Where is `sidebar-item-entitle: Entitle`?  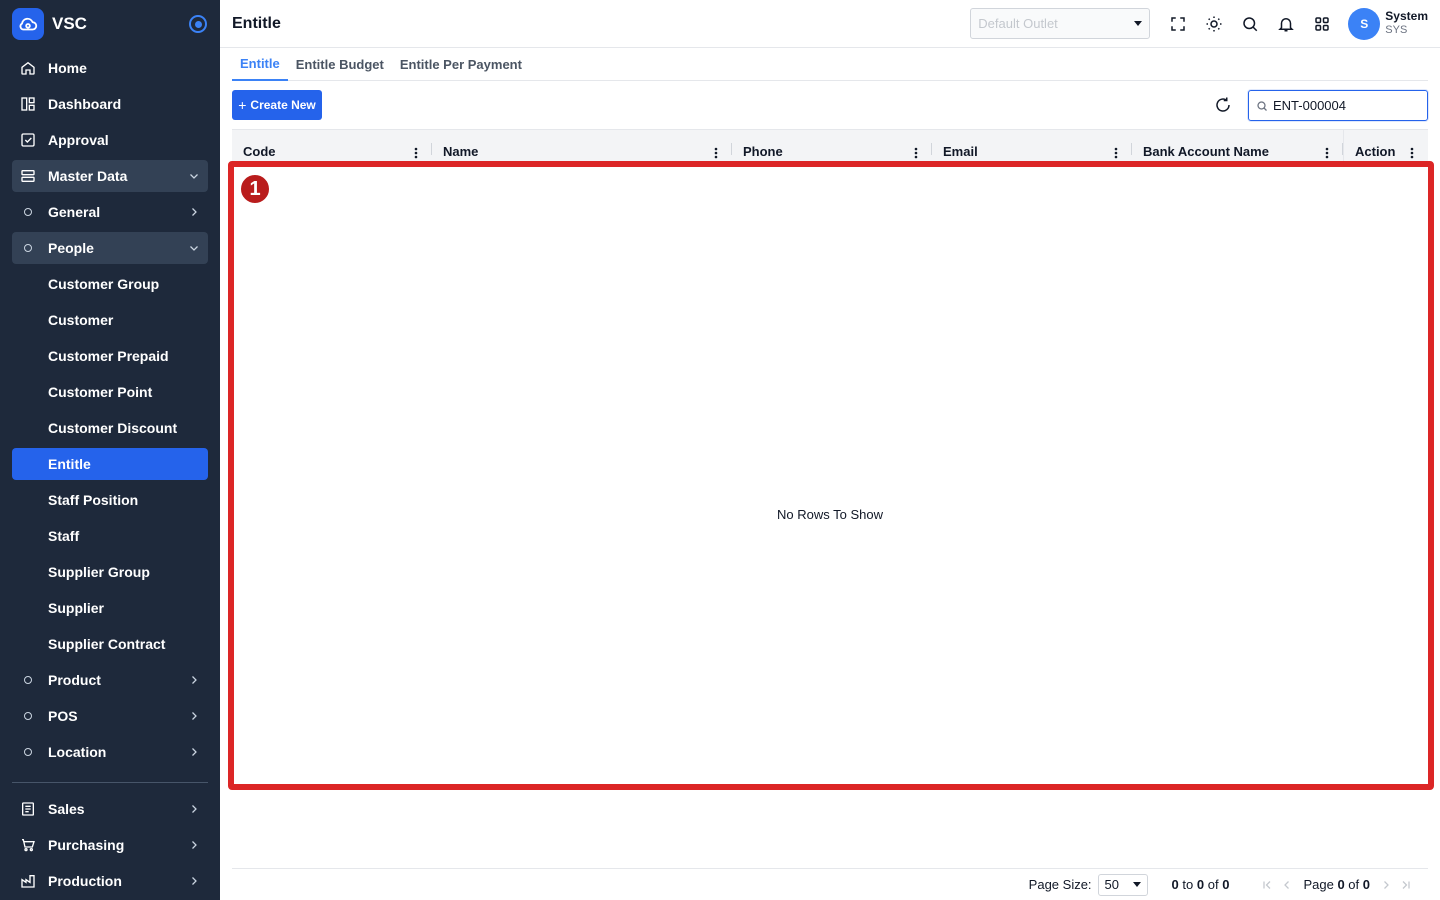 sidebar-item-entitle: Entitle is located at coordinates (110, 464).